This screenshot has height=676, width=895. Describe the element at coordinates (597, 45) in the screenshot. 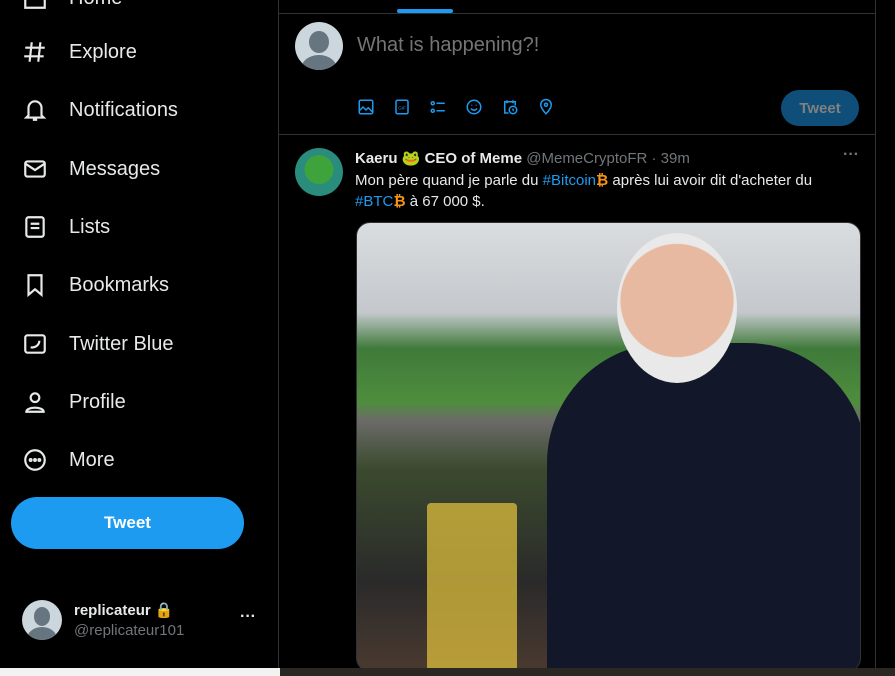

I see `compose-input` at that location.